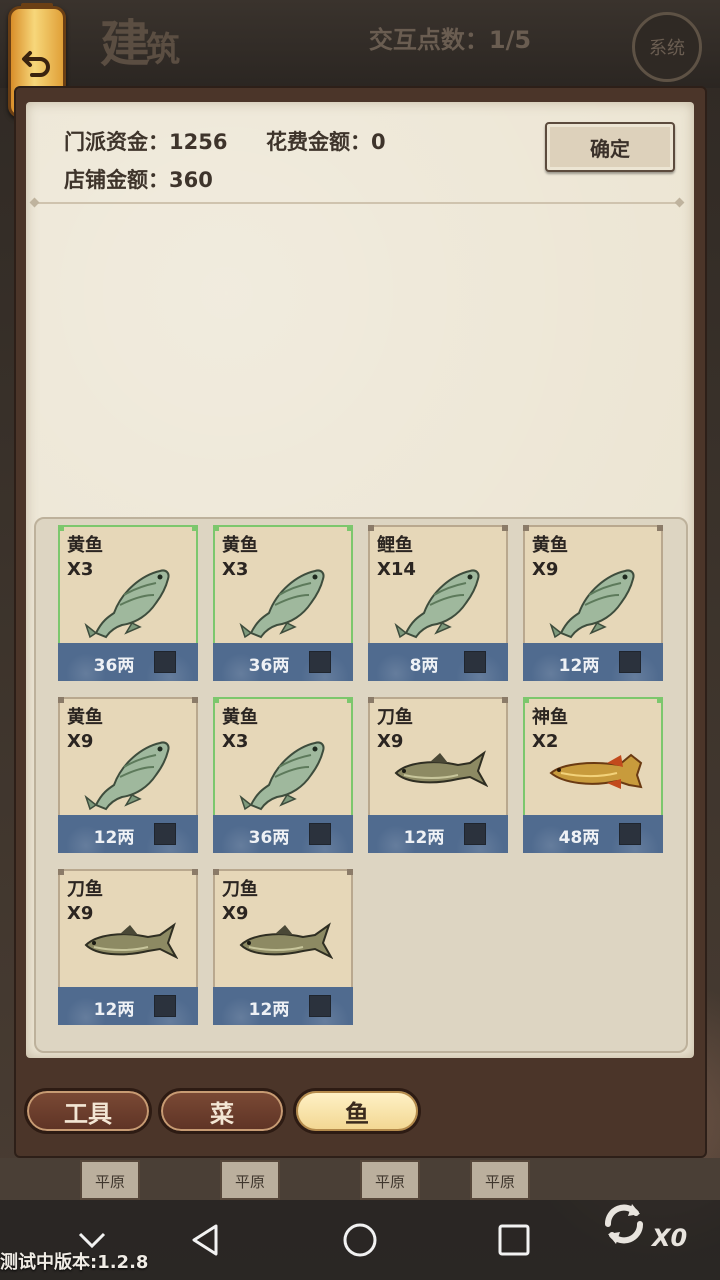 The width and height of the screenshot is (720, 1280). What do you see at coordinates (438, 603) in the screenshot?
I see `item-card: 鲤鱼 X14 8两` at bounding box center [438, 603].